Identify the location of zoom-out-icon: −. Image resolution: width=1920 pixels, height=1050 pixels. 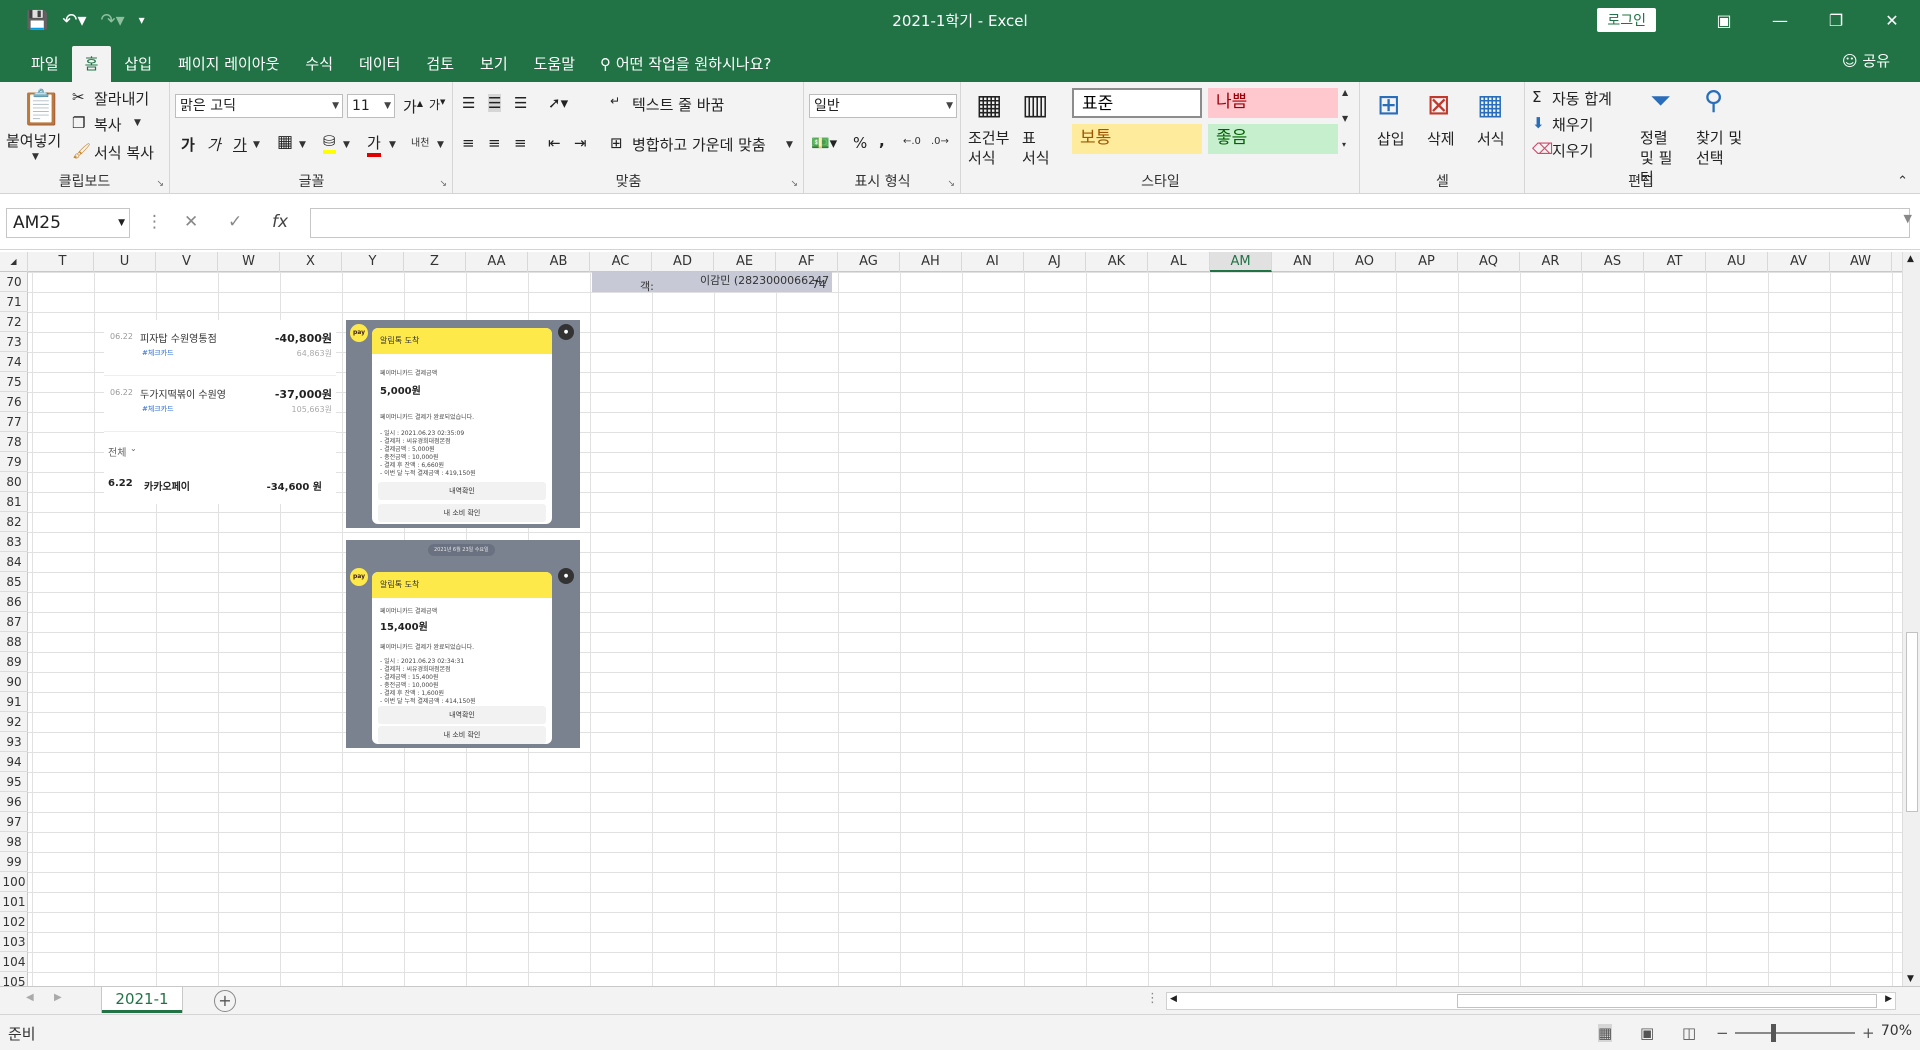
(1722, 1033).